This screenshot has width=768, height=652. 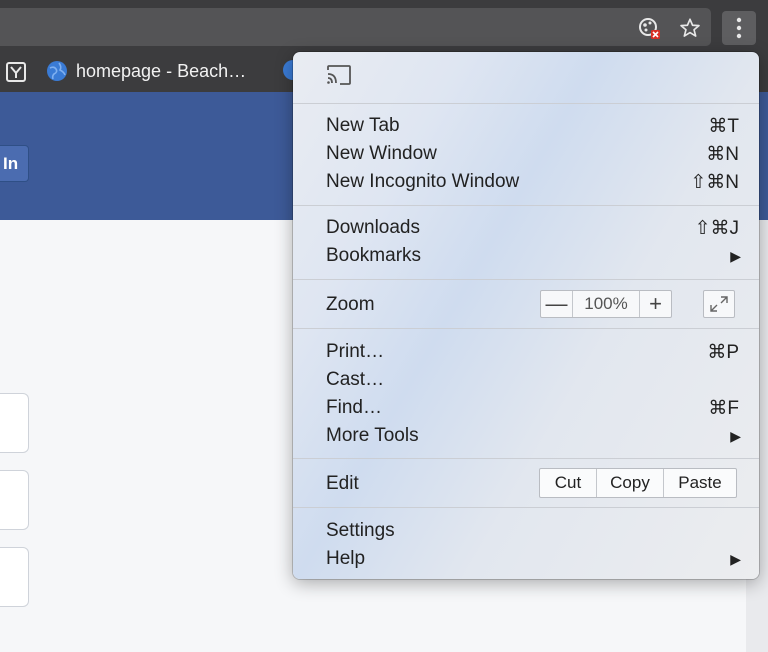 I want to click on zoom-control: — 100% +, so click(x=606, y=304).